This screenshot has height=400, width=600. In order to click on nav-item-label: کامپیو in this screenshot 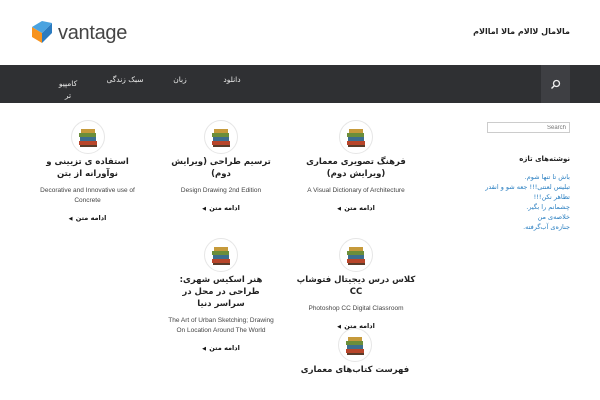, I will do `click(68, 83)`.